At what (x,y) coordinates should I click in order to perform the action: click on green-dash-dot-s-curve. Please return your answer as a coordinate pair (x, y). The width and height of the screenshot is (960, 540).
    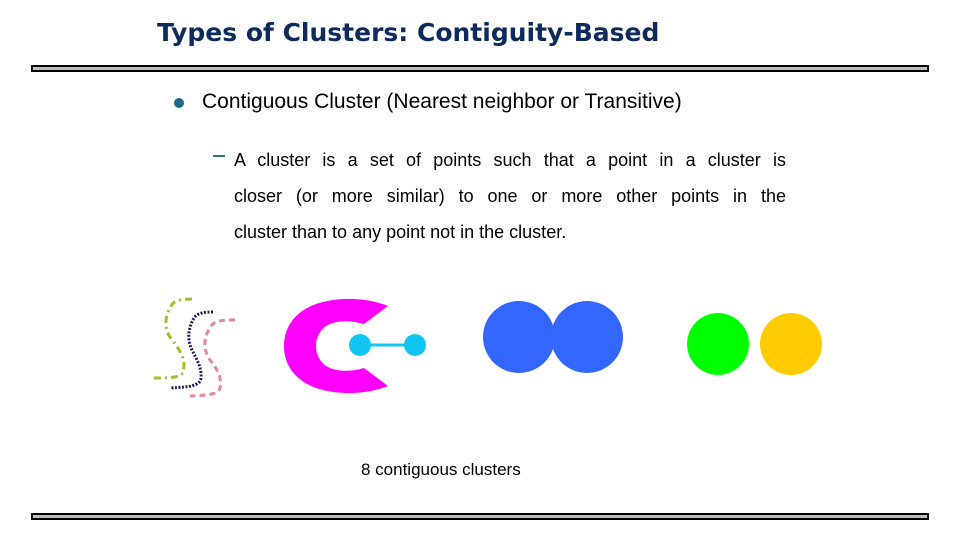
    Looking at the image, I should click on (171, 338).